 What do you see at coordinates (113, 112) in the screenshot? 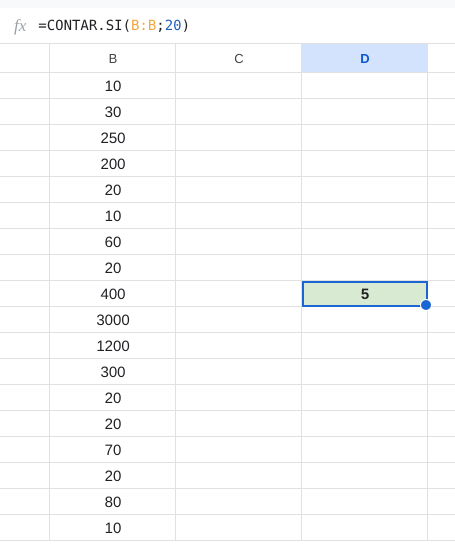
I see `table-cell-text: 30` at bounding box center [113, 112].